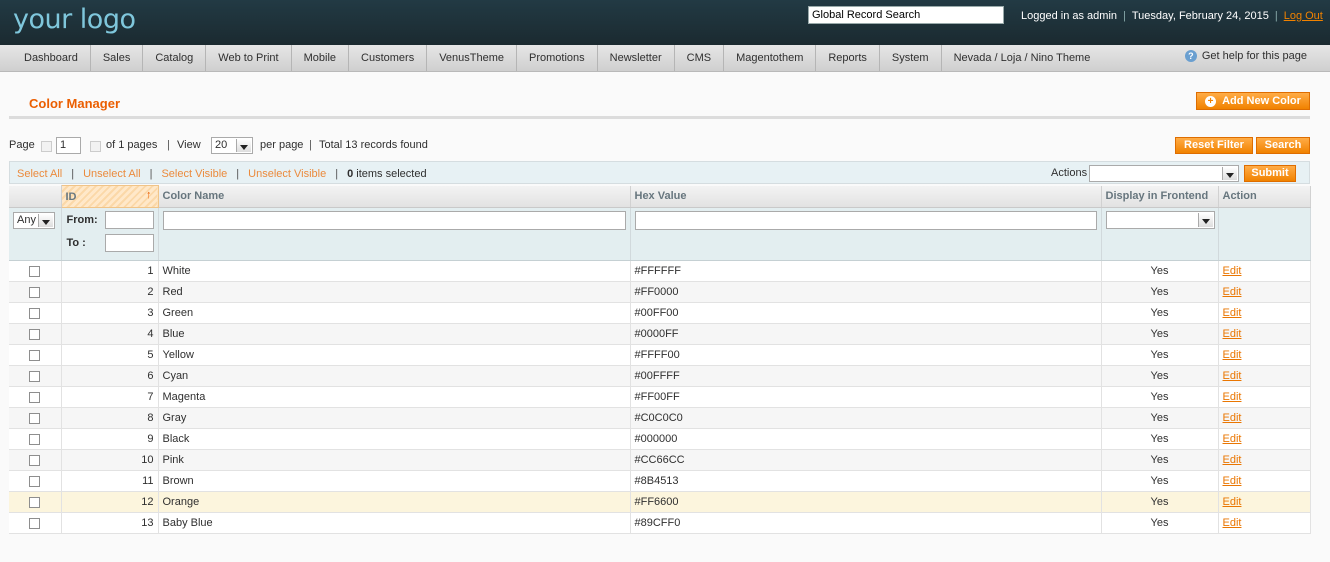  What do you see at coordinates (39, 174) in the screenshot?
I see `select-all-link: Select All` at bounding box center [39, 174].